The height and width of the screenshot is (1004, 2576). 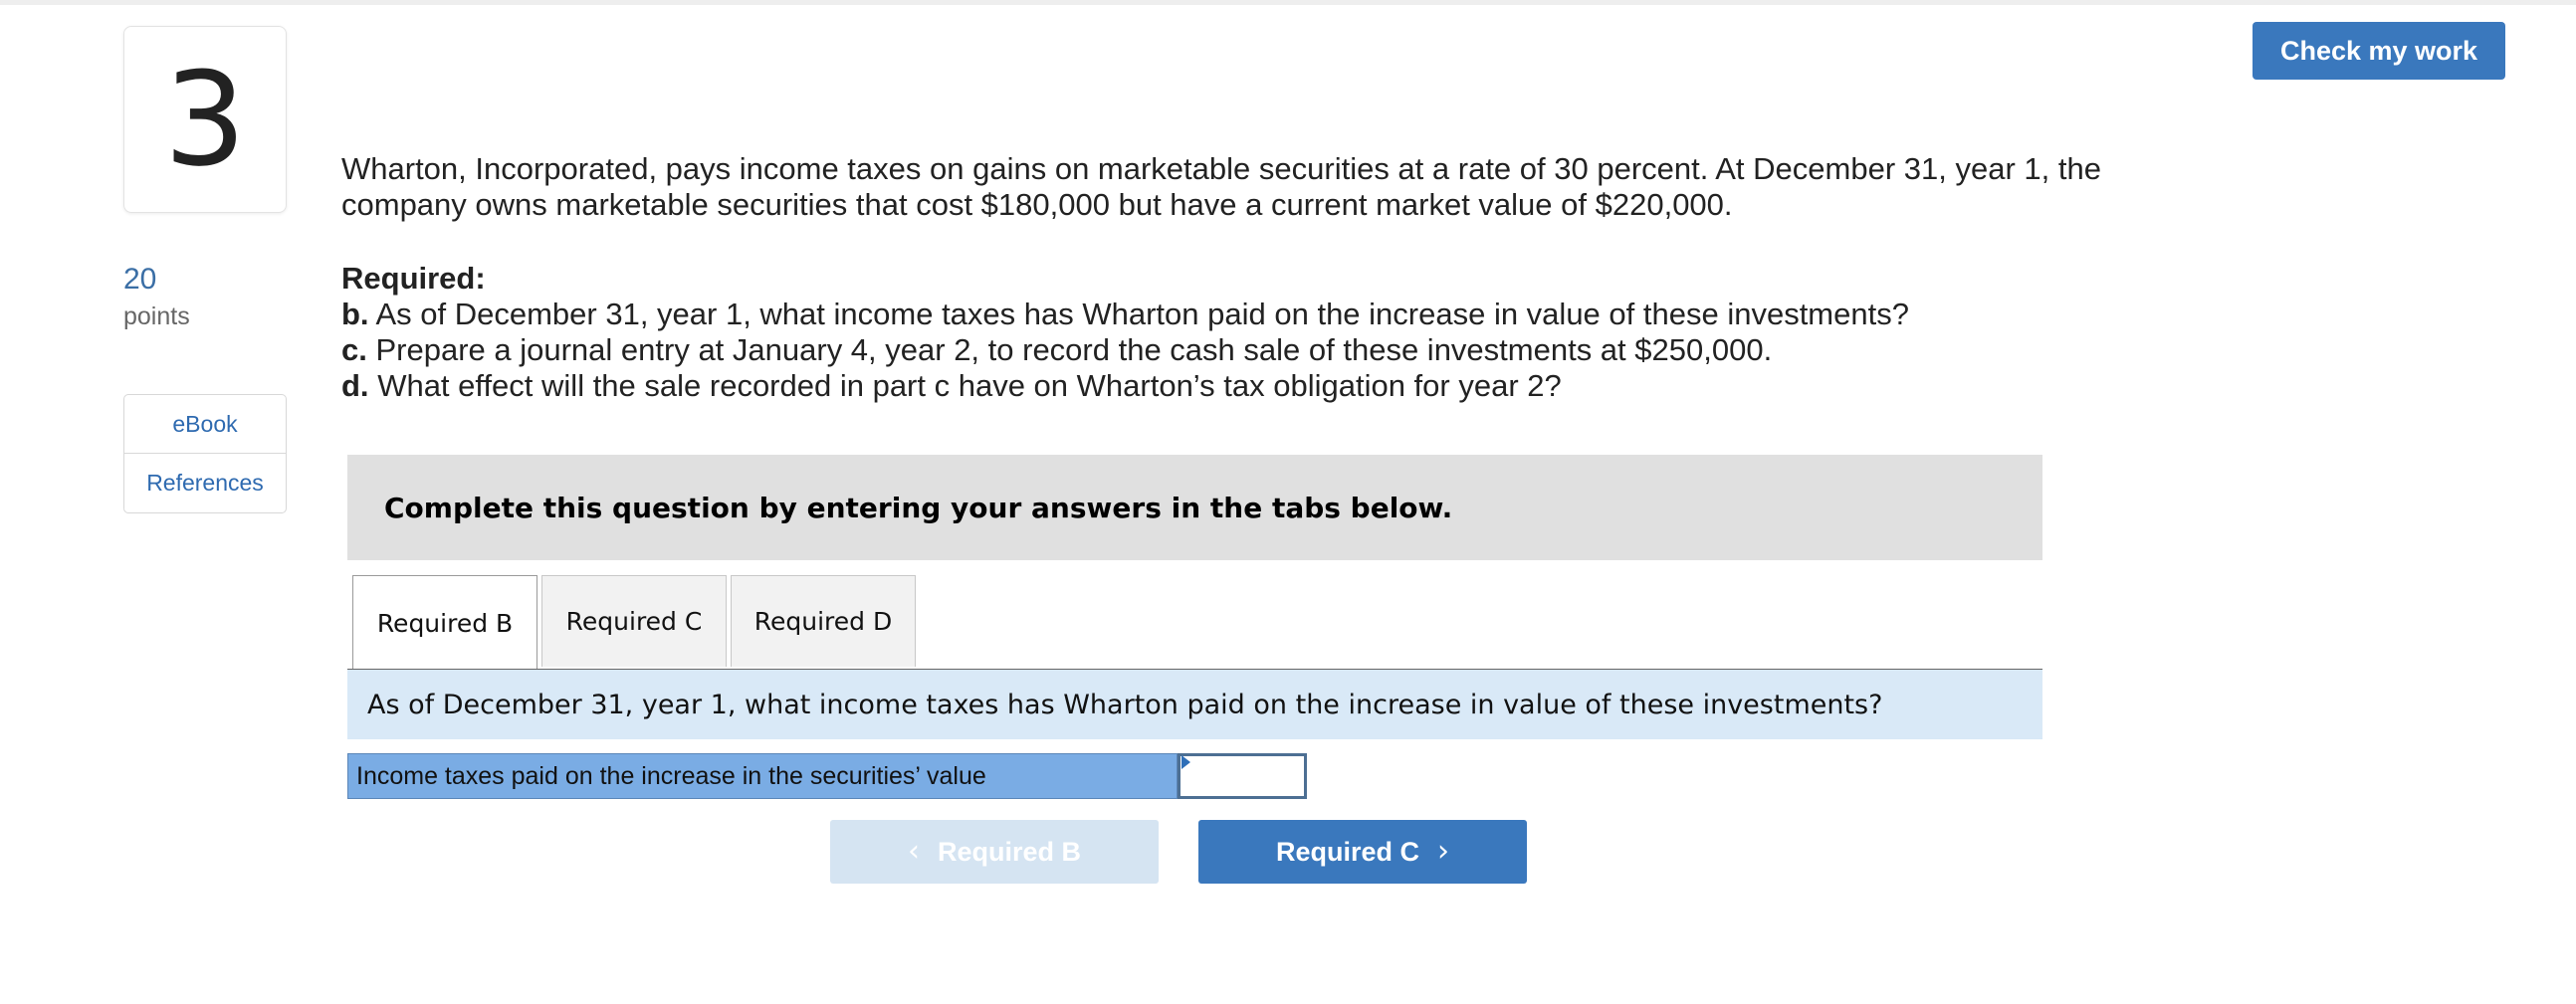 I want to click on tab-required-c: Required C, so click(x=634, y=621).